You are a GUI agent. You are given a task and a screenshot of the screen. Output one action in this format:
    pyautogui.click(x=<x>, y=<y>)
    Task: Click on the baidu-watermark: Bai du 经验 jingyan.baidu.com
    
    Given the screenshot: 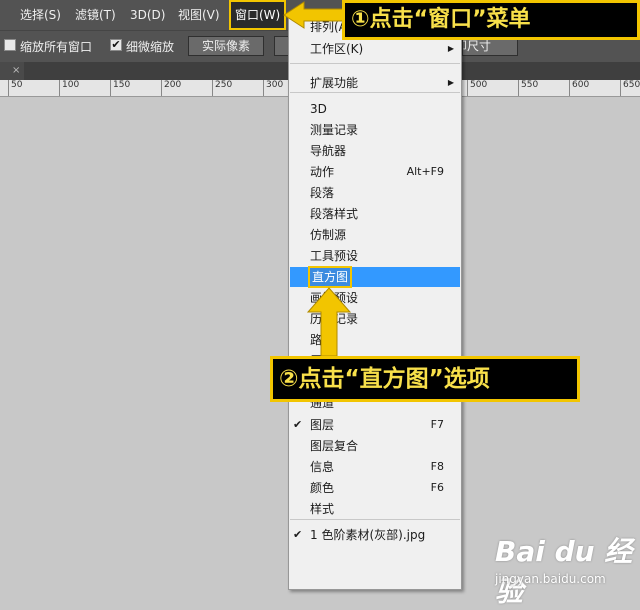 What is the action you would take?
    pyautogui.click(x=560, y=569)
    